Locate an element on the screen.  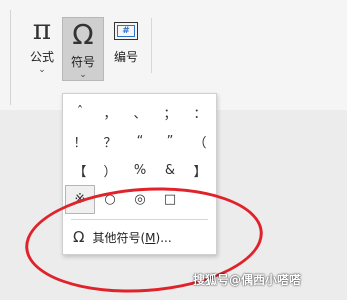
symbol-cell: ˆ is located at coordinates (80, 112).